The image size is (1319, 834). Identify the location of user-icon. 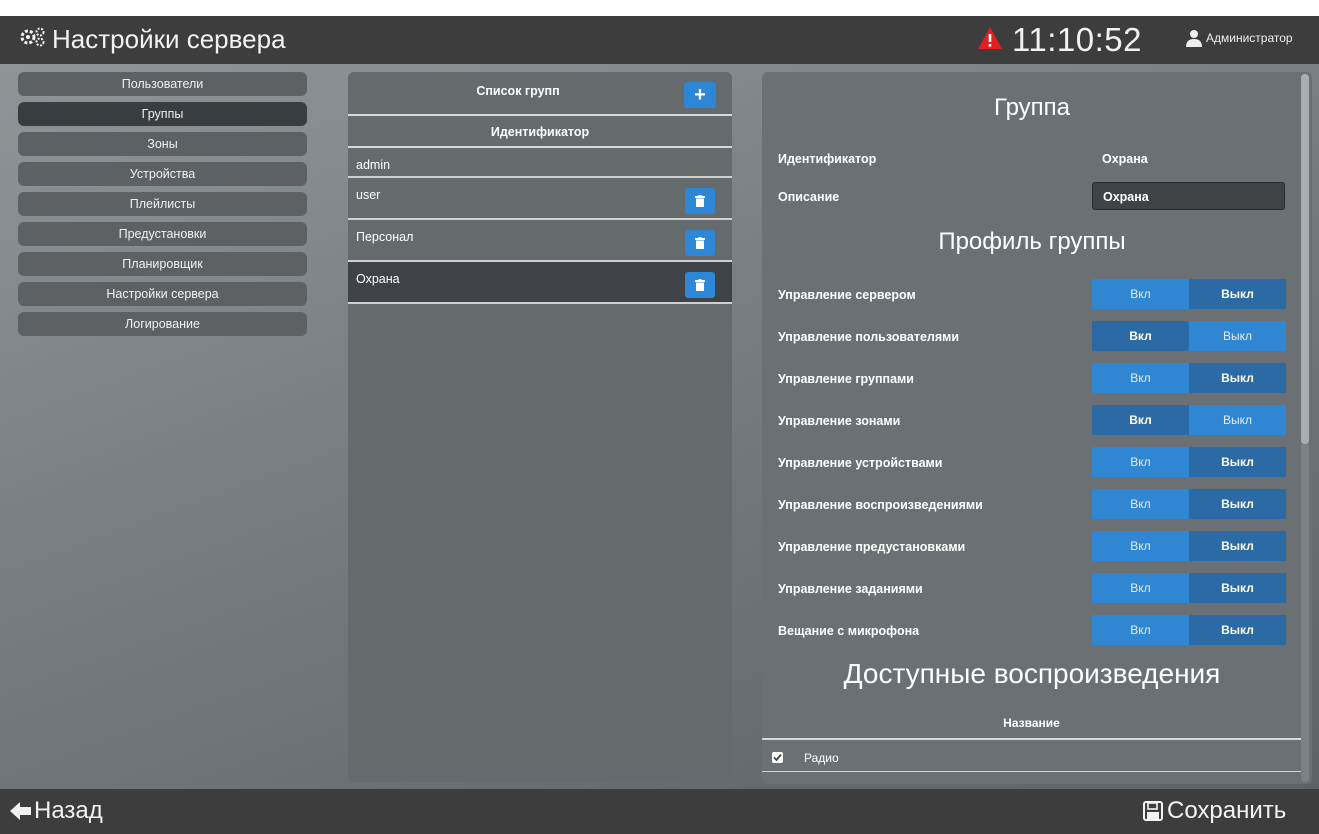
(1194, 38).